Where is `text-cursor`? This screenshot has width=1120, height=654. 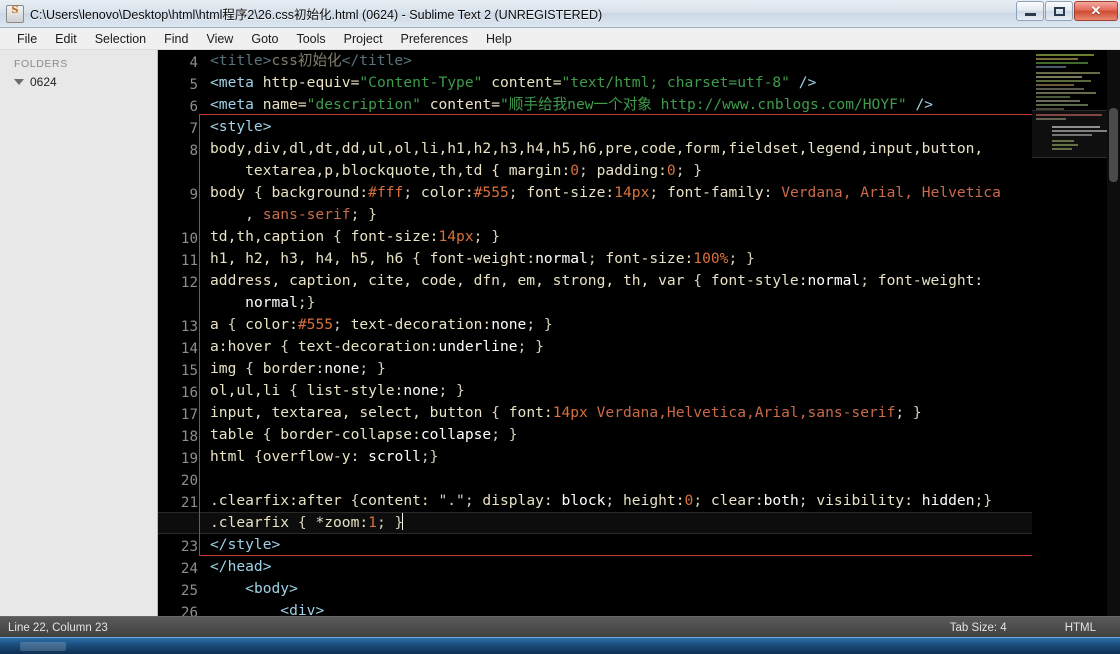
text-cursor is located at coordinates (403, 521).